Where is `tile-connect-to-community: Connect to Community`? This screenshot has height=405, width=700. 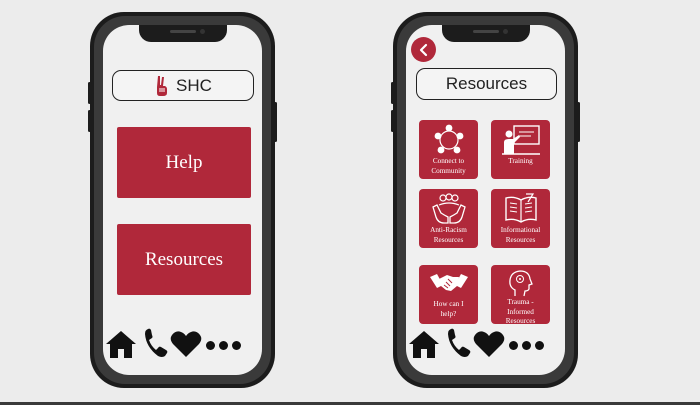
tile-connect-to-community: Connect to Community is located at coordinates (448, 149).